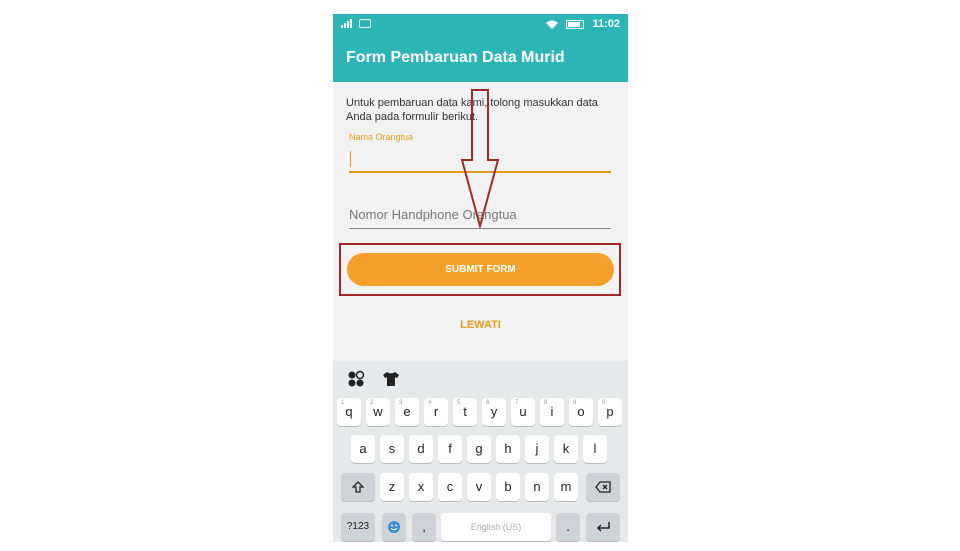 This screenshot has width=960, height=551. I want to click on emoji-icon, so click(394, 527).